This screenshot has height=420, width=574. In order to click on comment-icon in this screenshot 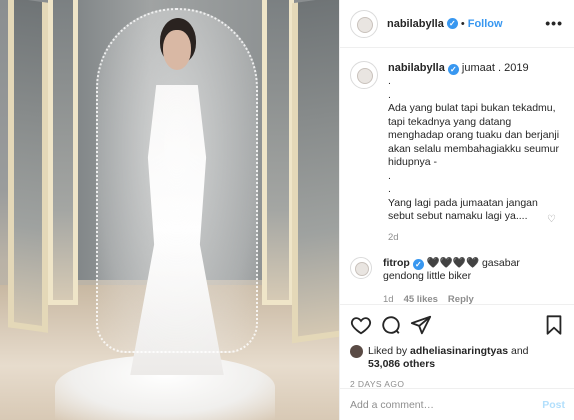, I will do `click(391, 325)`.